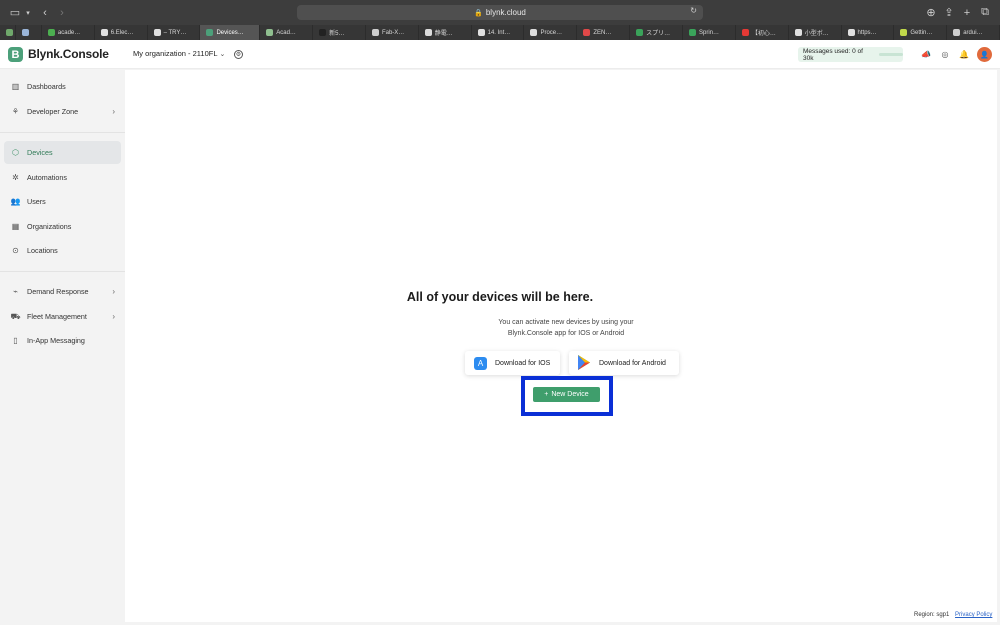  Describe the element at coordinates (428, 32) in the screenshot. I see `circle-icon` at that location.